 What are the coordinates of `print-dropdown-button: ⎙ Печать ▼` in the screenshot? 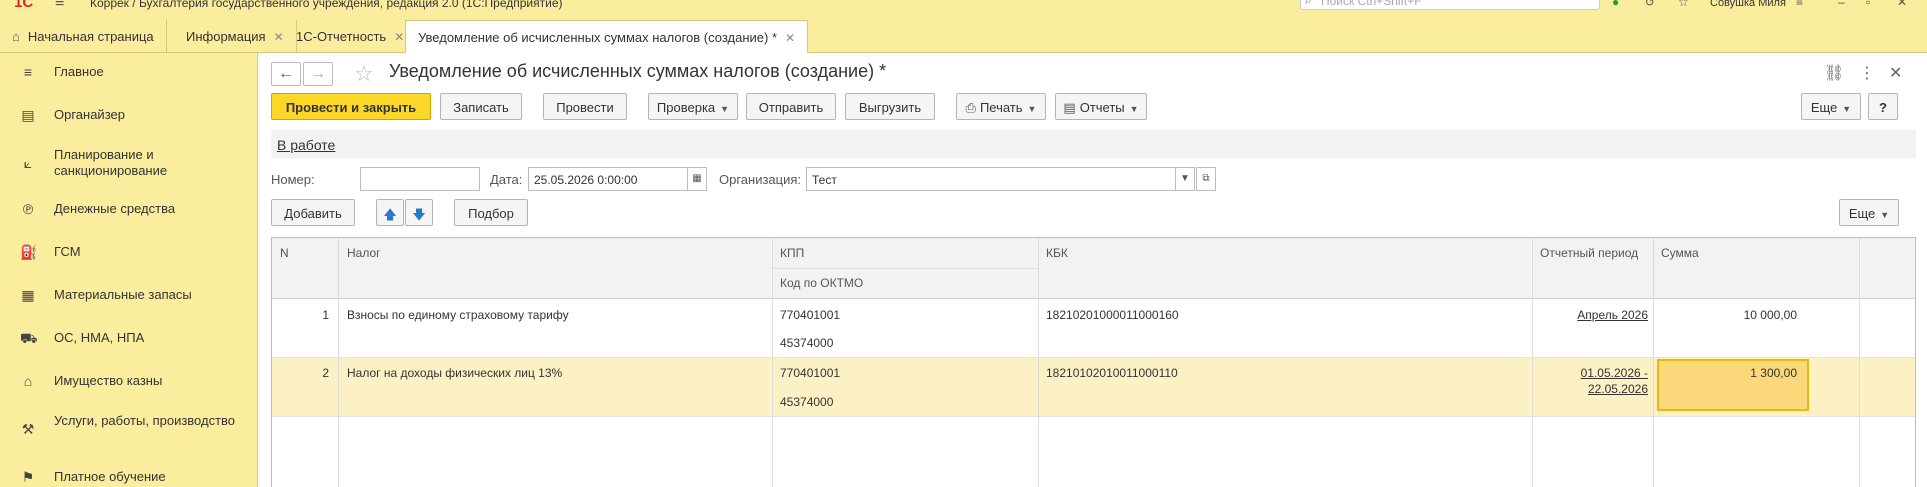 It's located at (1001, 106).